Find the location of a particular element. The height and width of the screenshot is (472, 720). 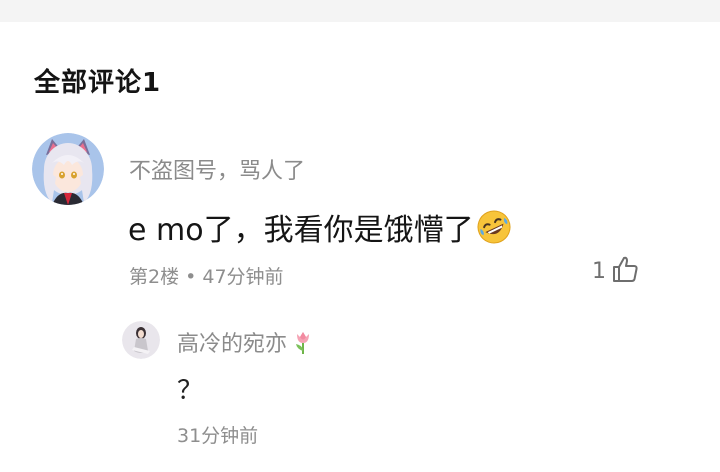

comment-meta: 第2楼 • 47分钟前 is located at coordinates (206, 277).